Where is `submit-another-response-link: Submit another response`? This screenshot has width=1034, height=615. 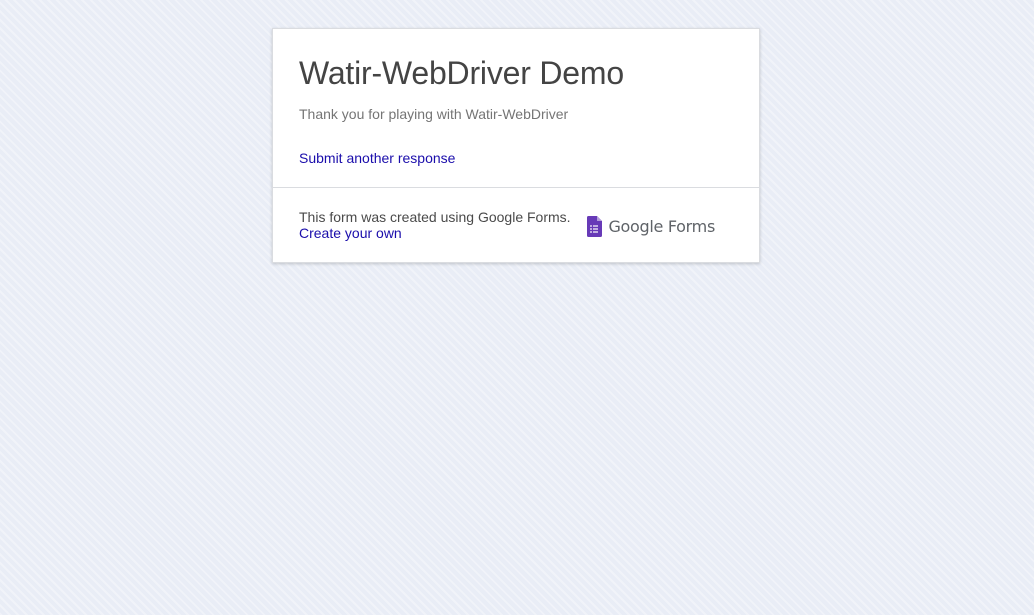 submit-another-response-link: Submit another response is located at coordinates (377, 158).